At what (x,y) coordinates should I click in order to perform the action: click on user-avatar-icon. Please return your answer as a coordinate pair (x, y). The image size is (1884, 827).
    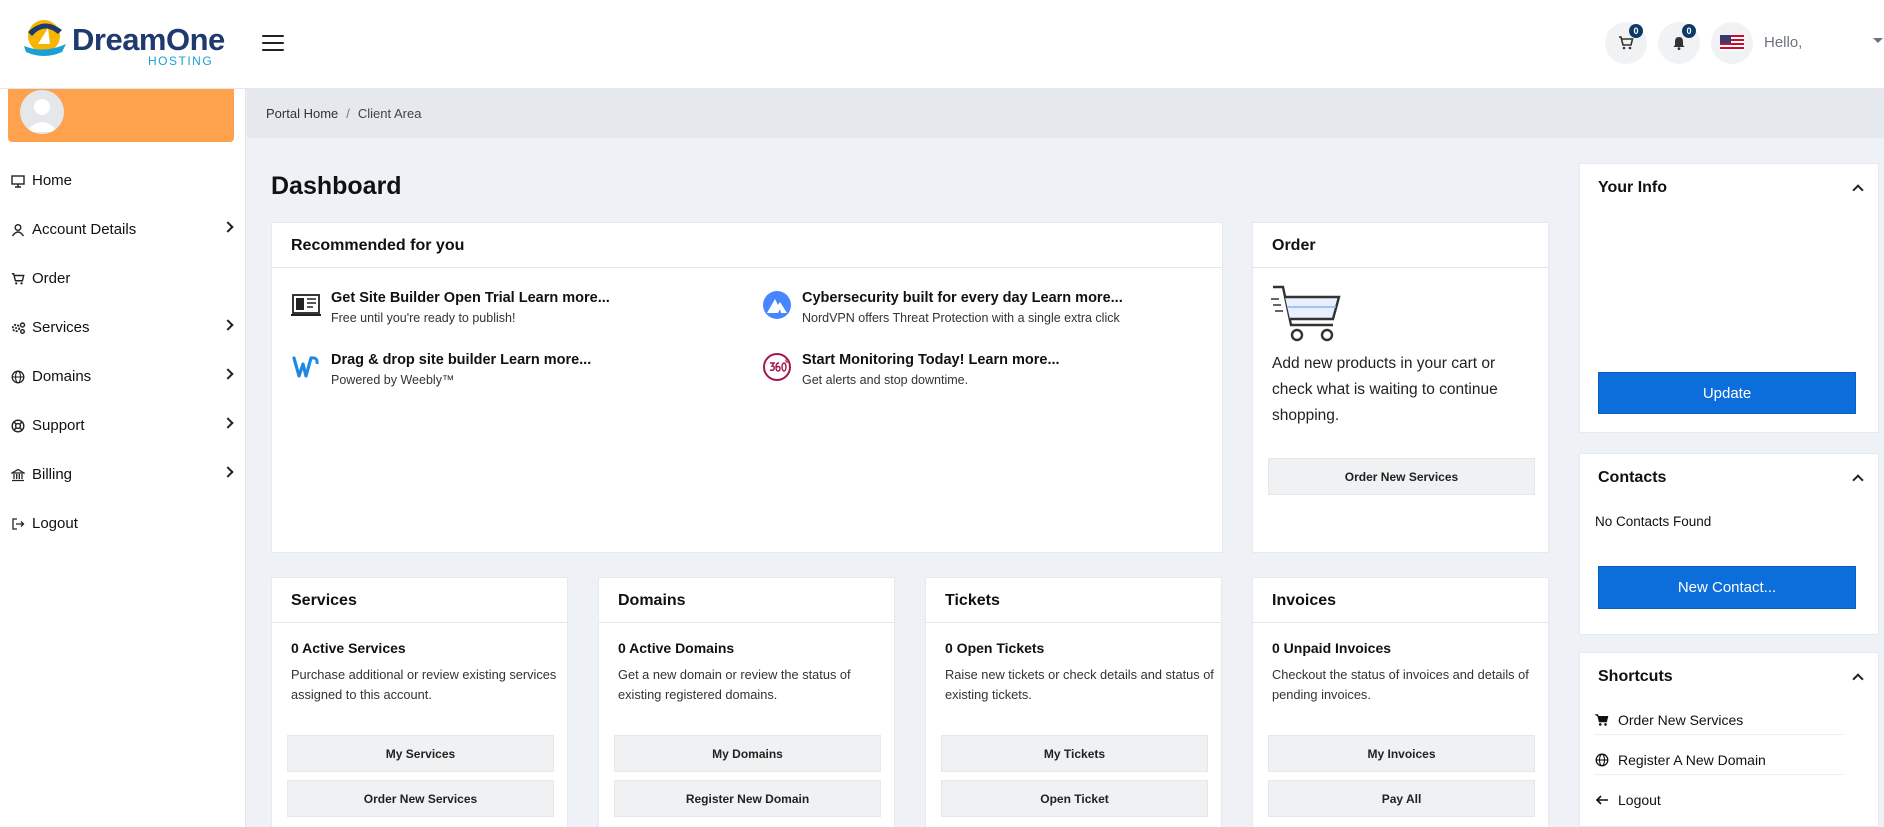
    Looking at the image, I should click on (42, 115).